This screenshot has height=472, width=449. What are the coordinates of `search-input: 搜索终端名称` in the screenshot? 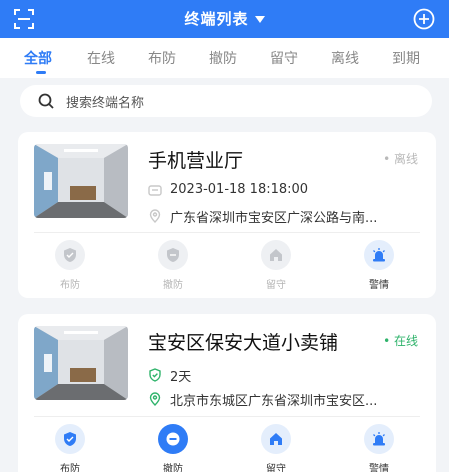 It's located at (226, 101).